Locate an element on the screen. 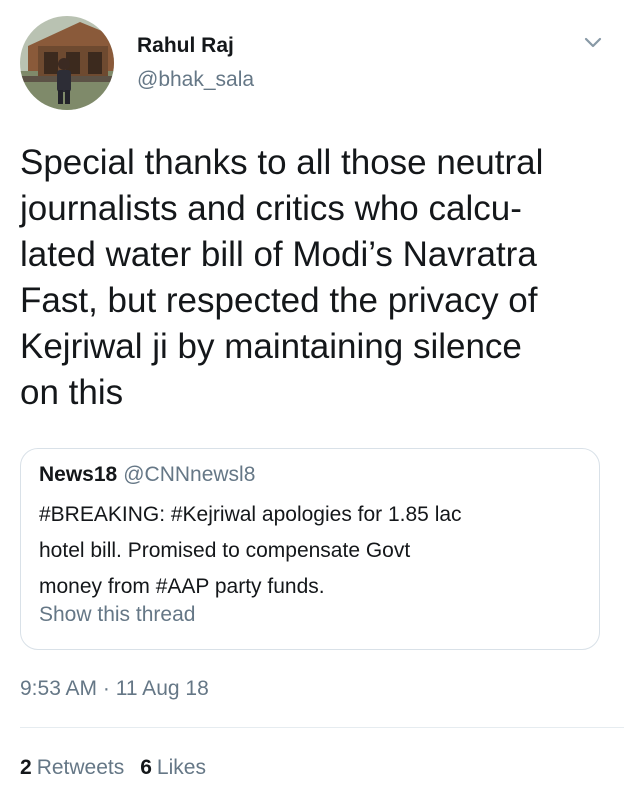  chevron-down-icon is located at coordinates (593, 43).